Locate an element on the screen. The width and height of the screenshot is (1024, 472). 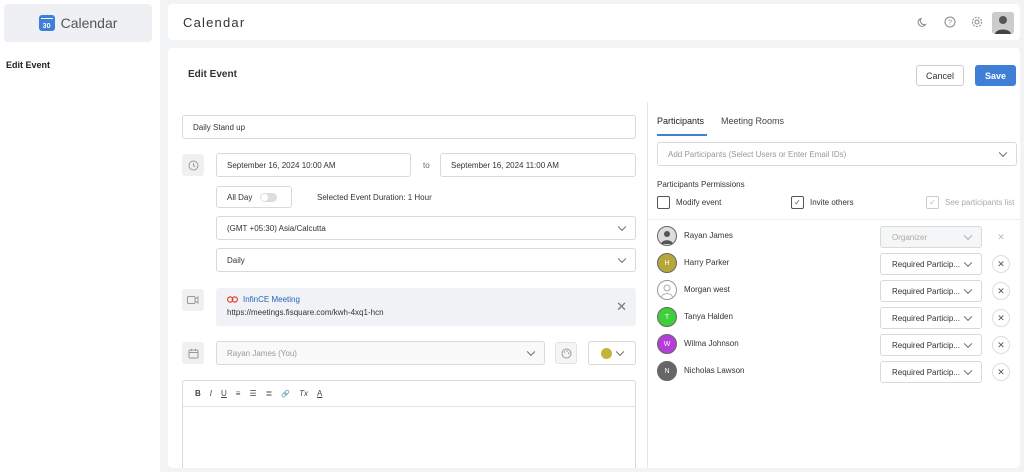
participant-row: T Tanya Halden Required Particip... ✕ is located at coordinates (837, 318).